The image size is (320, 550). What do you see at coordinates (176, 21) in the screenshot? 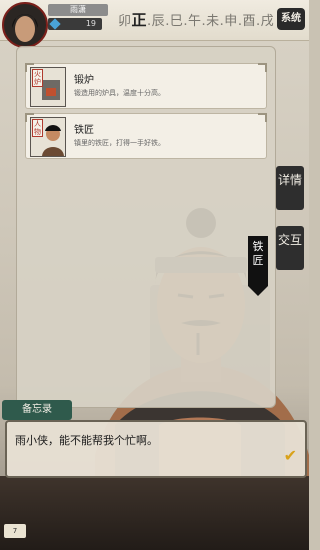
I see `hour-3: 巳` at bounding box center [176, 21].